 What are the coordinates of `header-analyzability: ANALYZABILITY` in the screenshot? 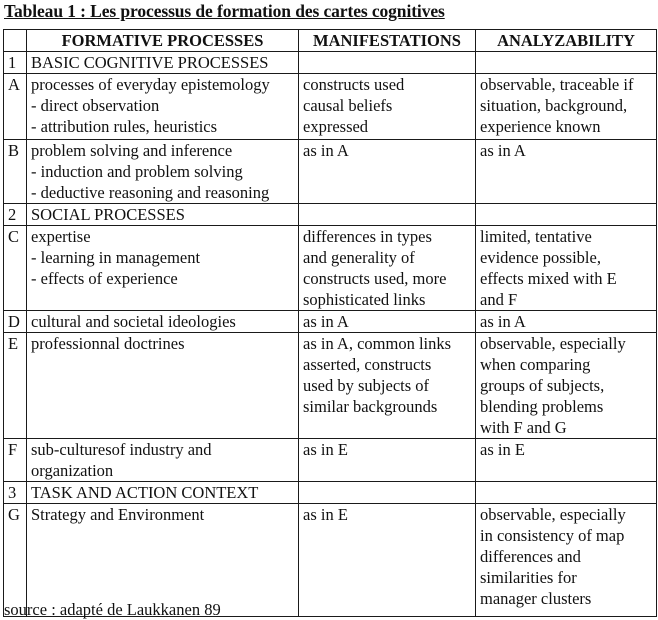 It's located at (566, 40).